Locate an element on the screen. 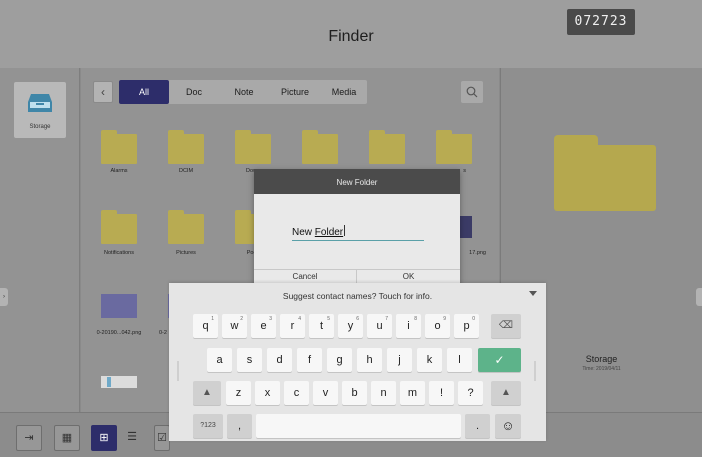 This screenshot has width=702, height=457. file-label: 0-20190...042.png is located at coordinates (119, 333).